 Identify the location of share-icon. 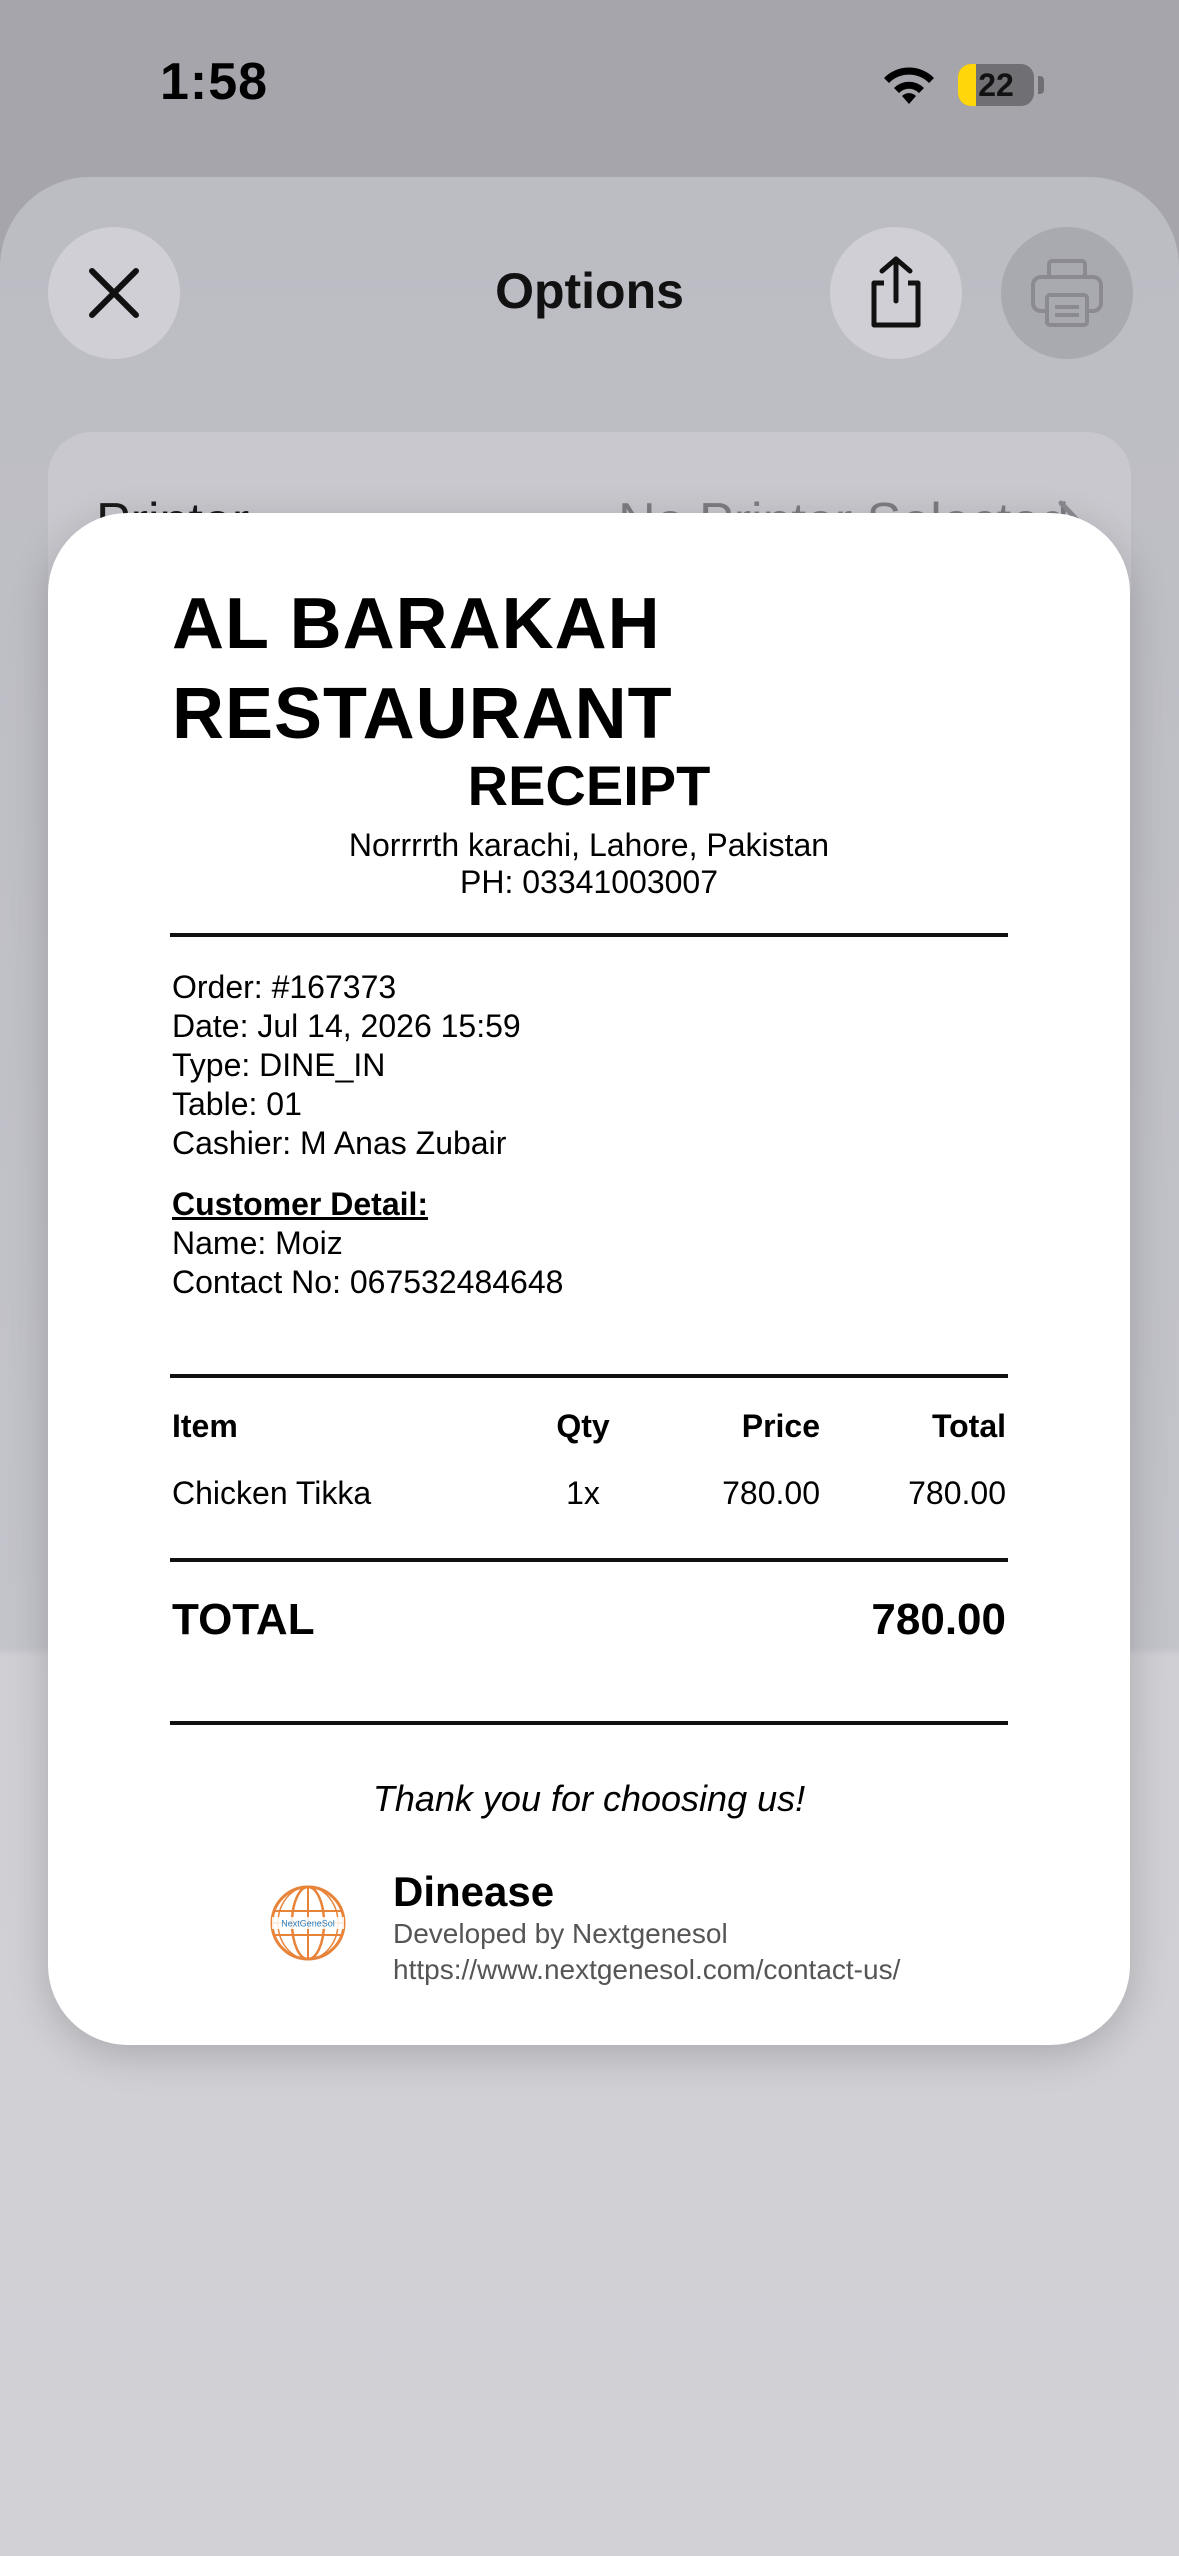
(896, 292).